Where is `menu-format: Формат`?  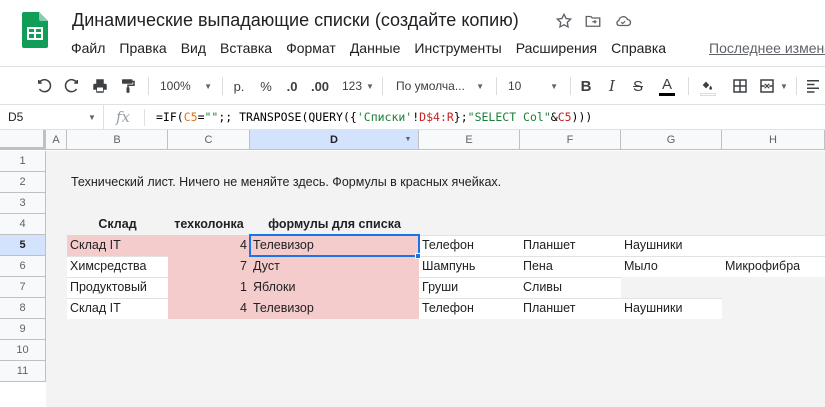
menu-format: Формат is located at coordinates (311, 49).